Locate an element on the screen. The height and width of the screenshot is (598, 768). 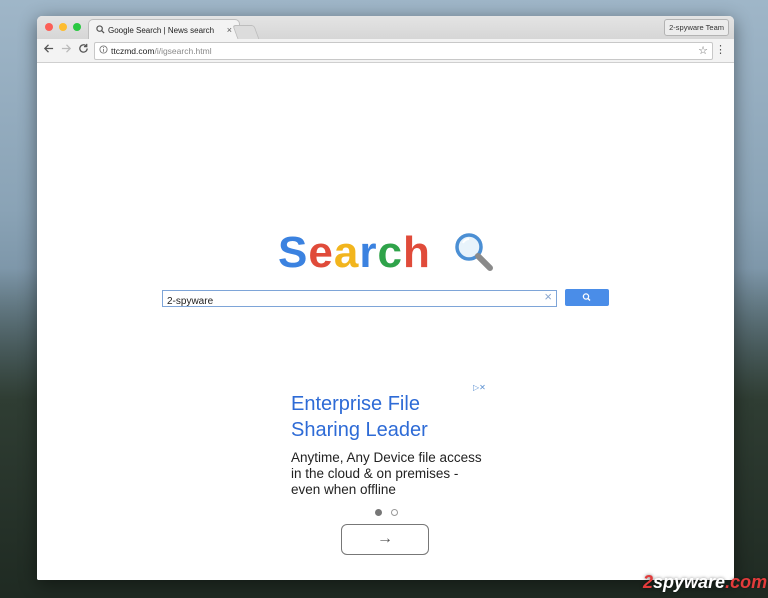
arrow-right-icon: → is located at coordinates (385, 538).